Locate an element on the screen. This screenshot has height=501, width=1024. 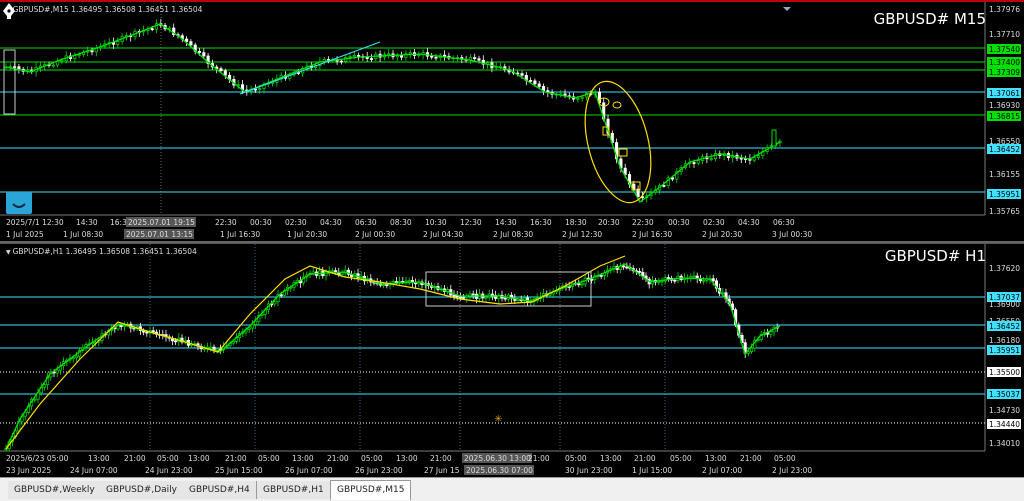
pen-icon is located at coordinates (9, 11).